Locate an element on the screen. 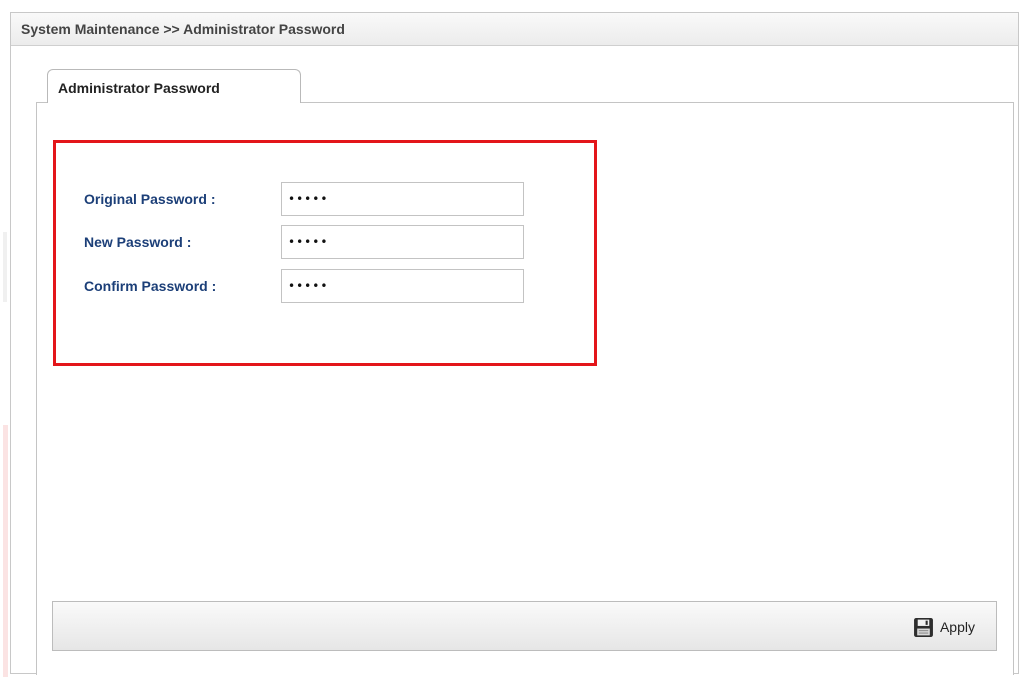 The image size is (1023, 677). new-password-label: New Password : is located at coordinates (138, 242).